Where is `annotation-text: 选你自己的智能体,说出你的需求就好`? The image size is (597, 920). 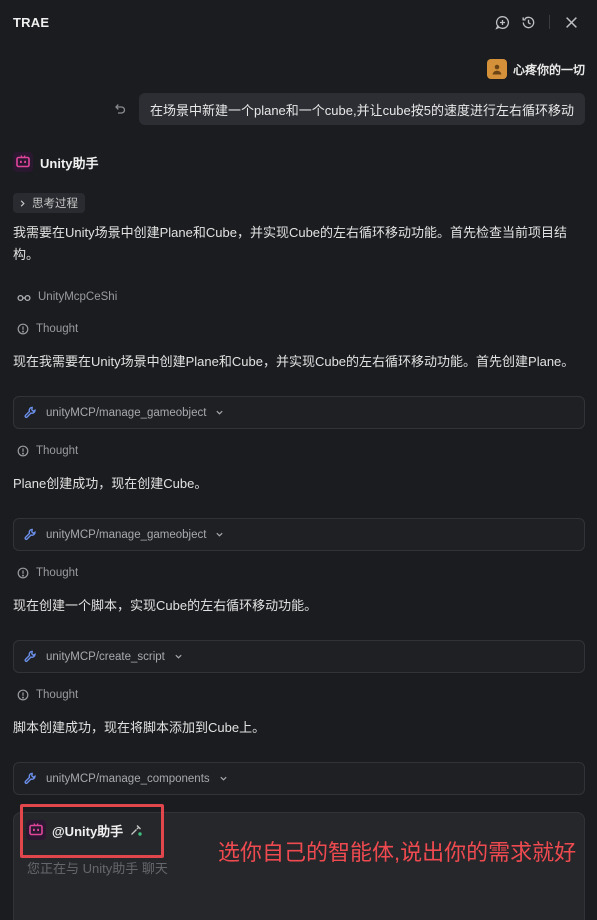
annotation-text: 选你自己的智能体,说出你的需求就好 is located at coordinates (397, 852).